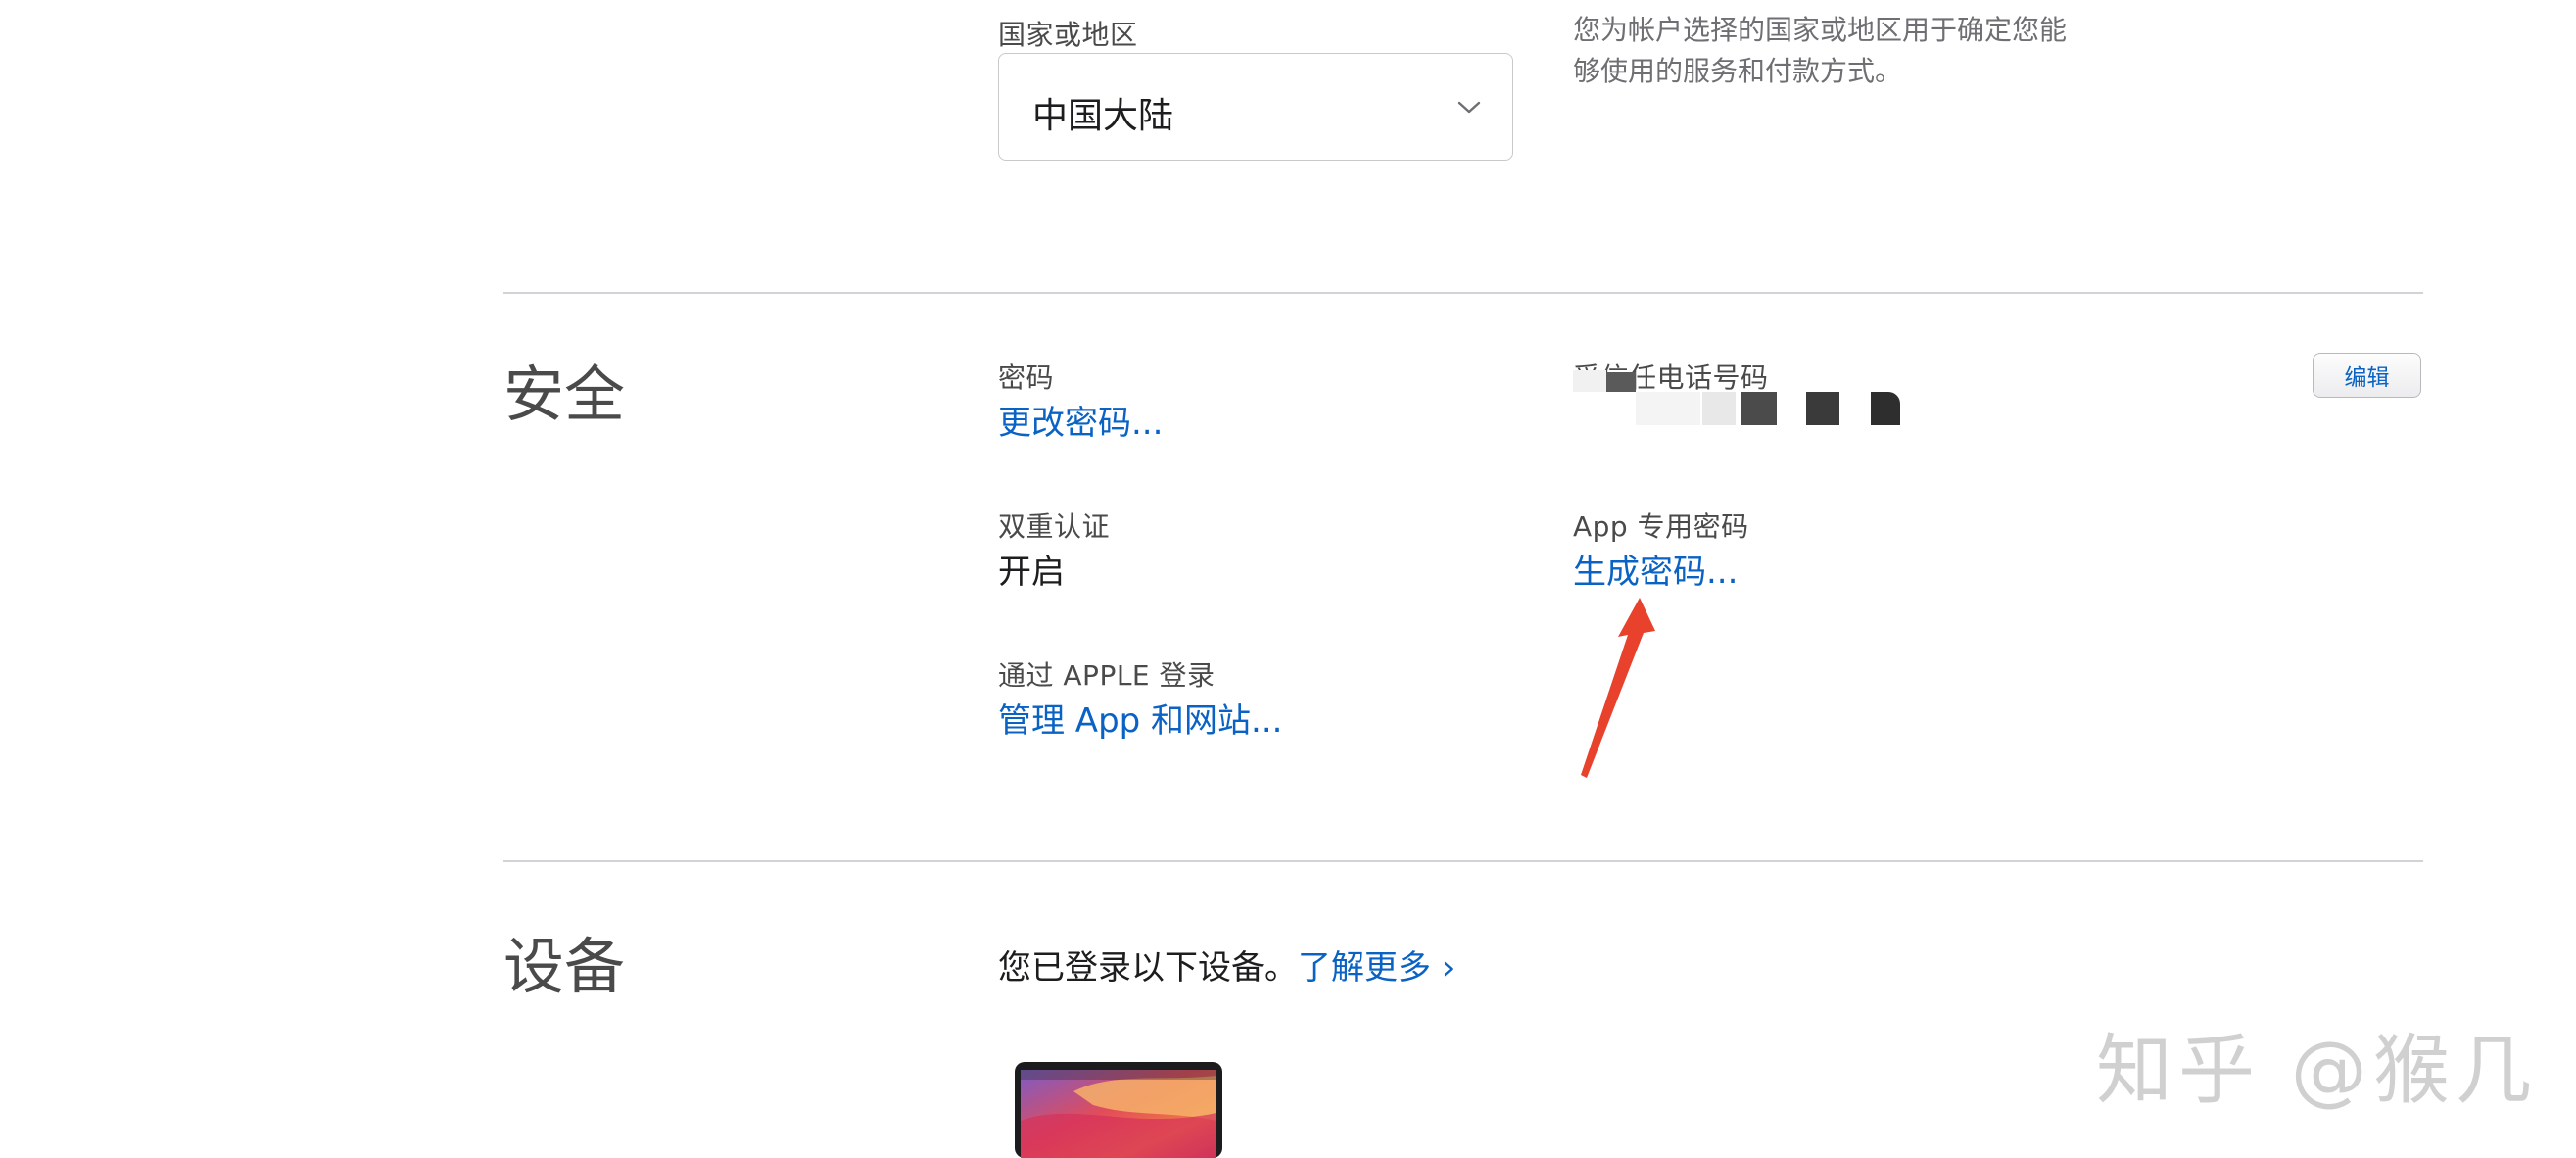  I want to click on region-hint: 您为帐户选择的国家或地区用于确定您能 够使用的服务和付款方式。, so click(1820, 51).